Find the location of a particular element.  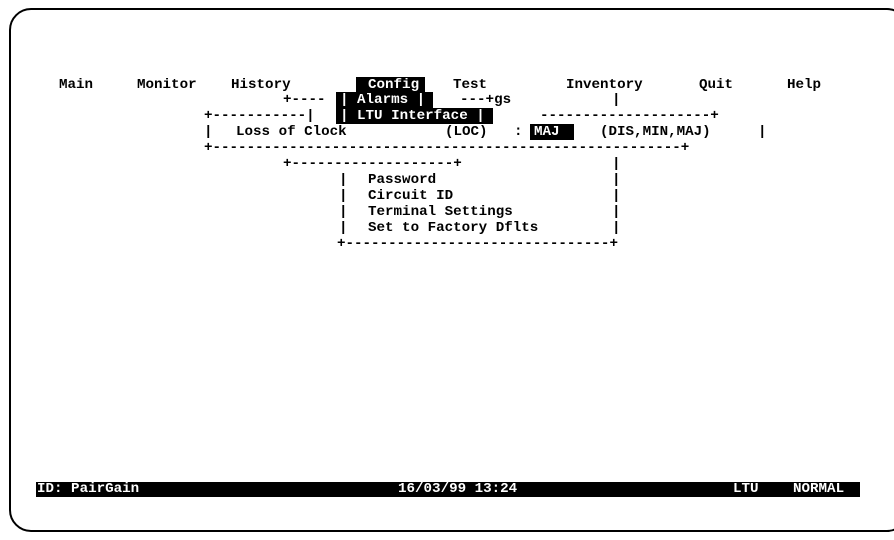

submenu-item-factory-defaults: Set to Factory Dflts is located at coordinates (453, 228).